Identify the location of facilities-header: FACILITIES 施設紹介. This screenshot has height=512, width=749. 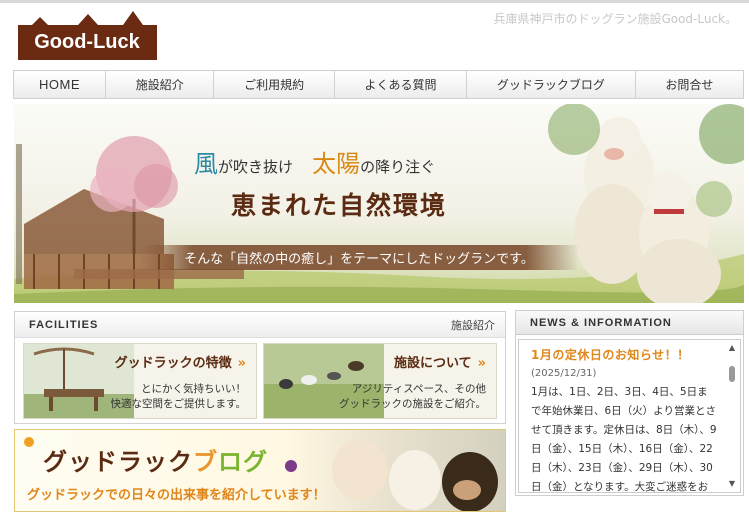
(260, 325).